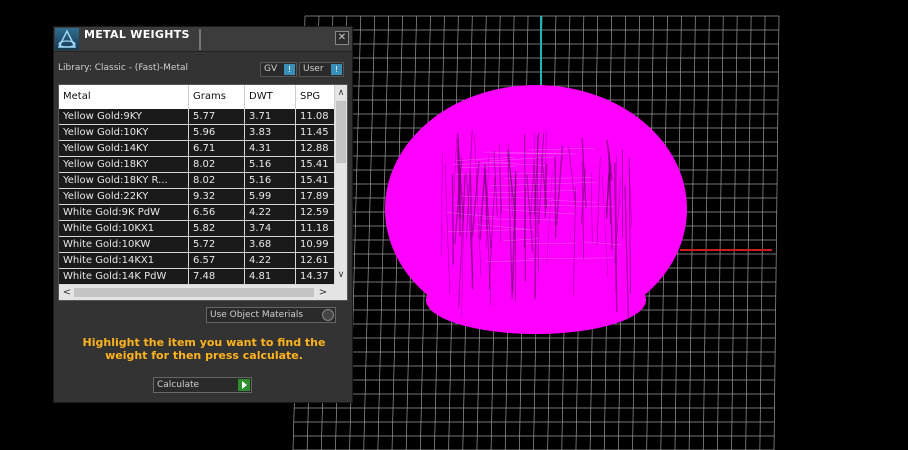  What do you see at coordinates (270, 196) in the screenshot?
I see `dwt-cell: 5.99` at bounding box center [270, 196].